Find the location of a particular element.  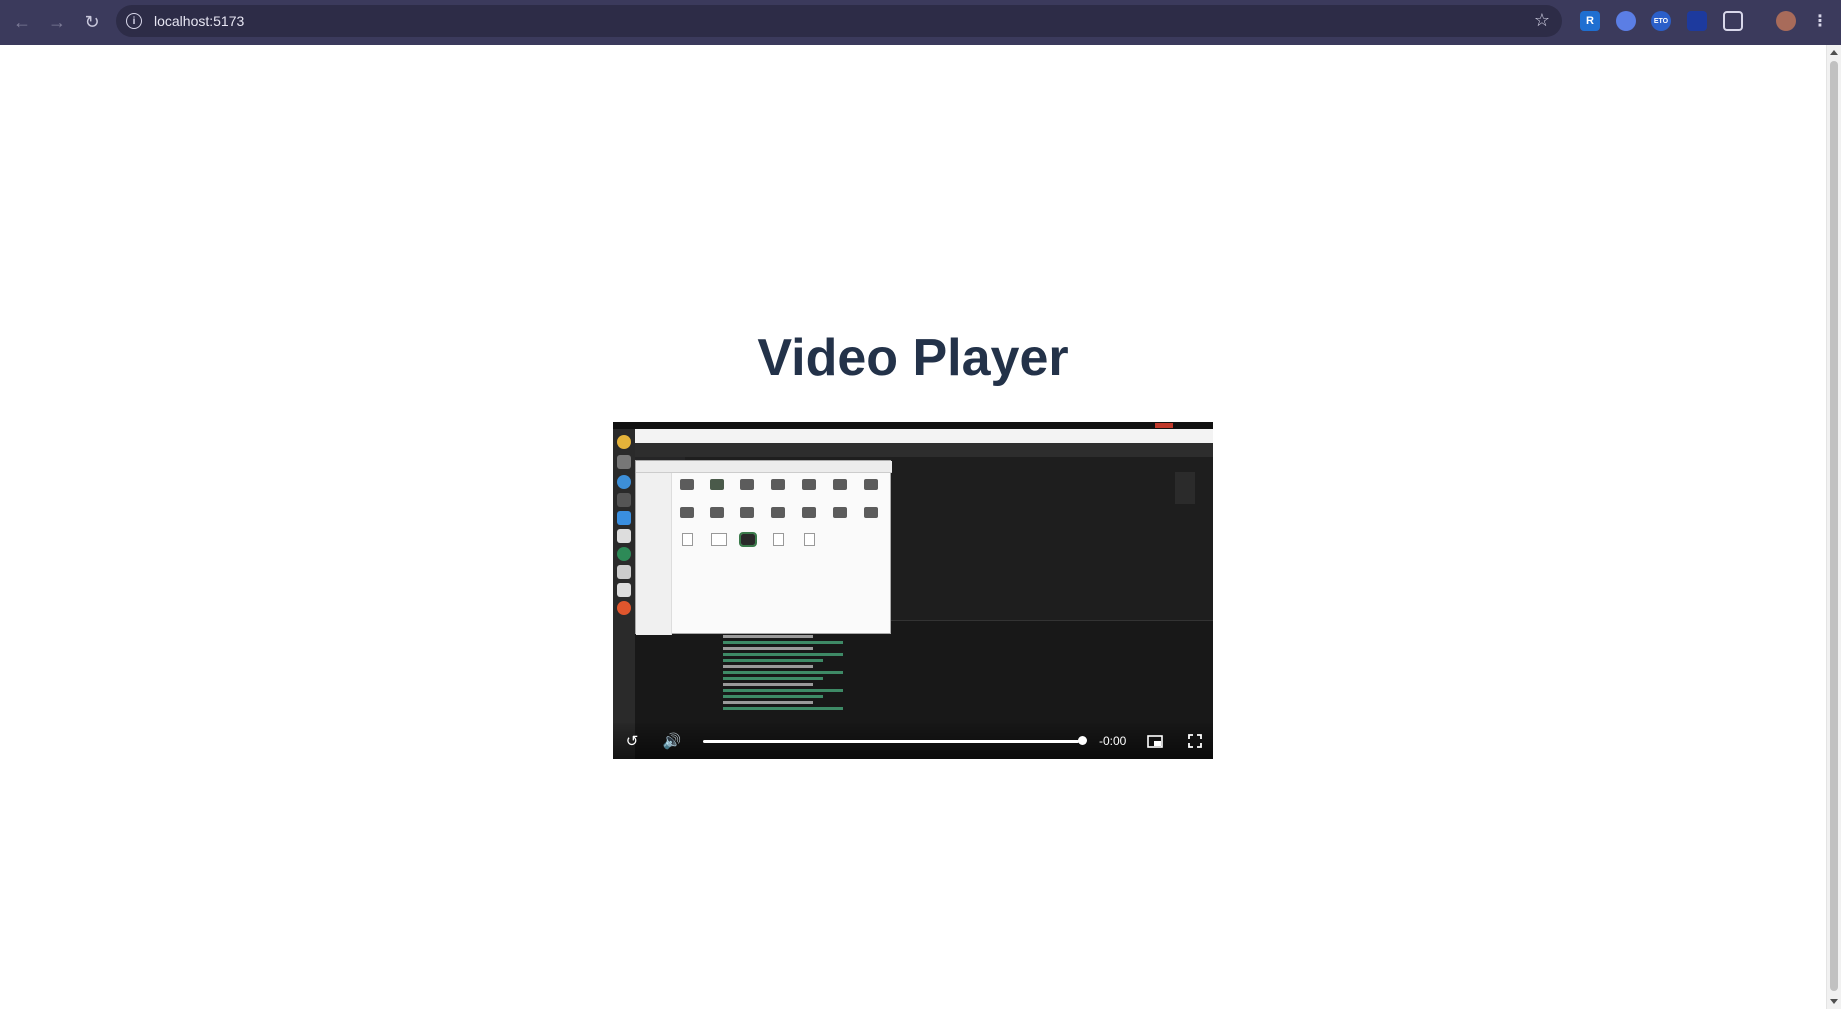

arrow-left-icon: ← is located at coordinates (22, 22).